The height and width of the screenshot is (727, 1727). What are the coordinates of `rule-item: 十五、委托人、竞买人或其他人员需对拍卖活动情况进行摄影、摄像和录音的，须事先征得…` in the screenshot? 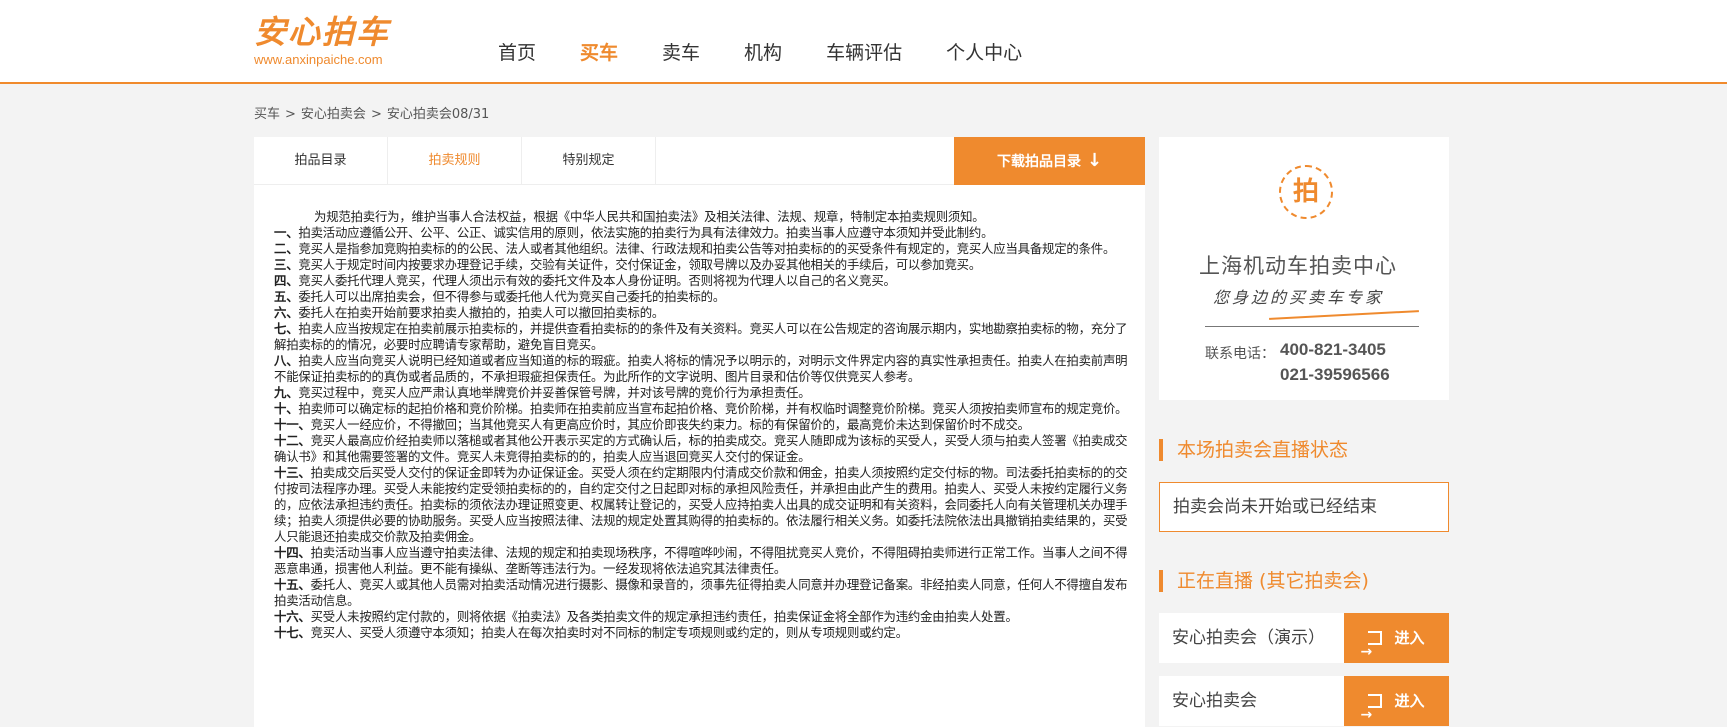 It's located at (702, 593).